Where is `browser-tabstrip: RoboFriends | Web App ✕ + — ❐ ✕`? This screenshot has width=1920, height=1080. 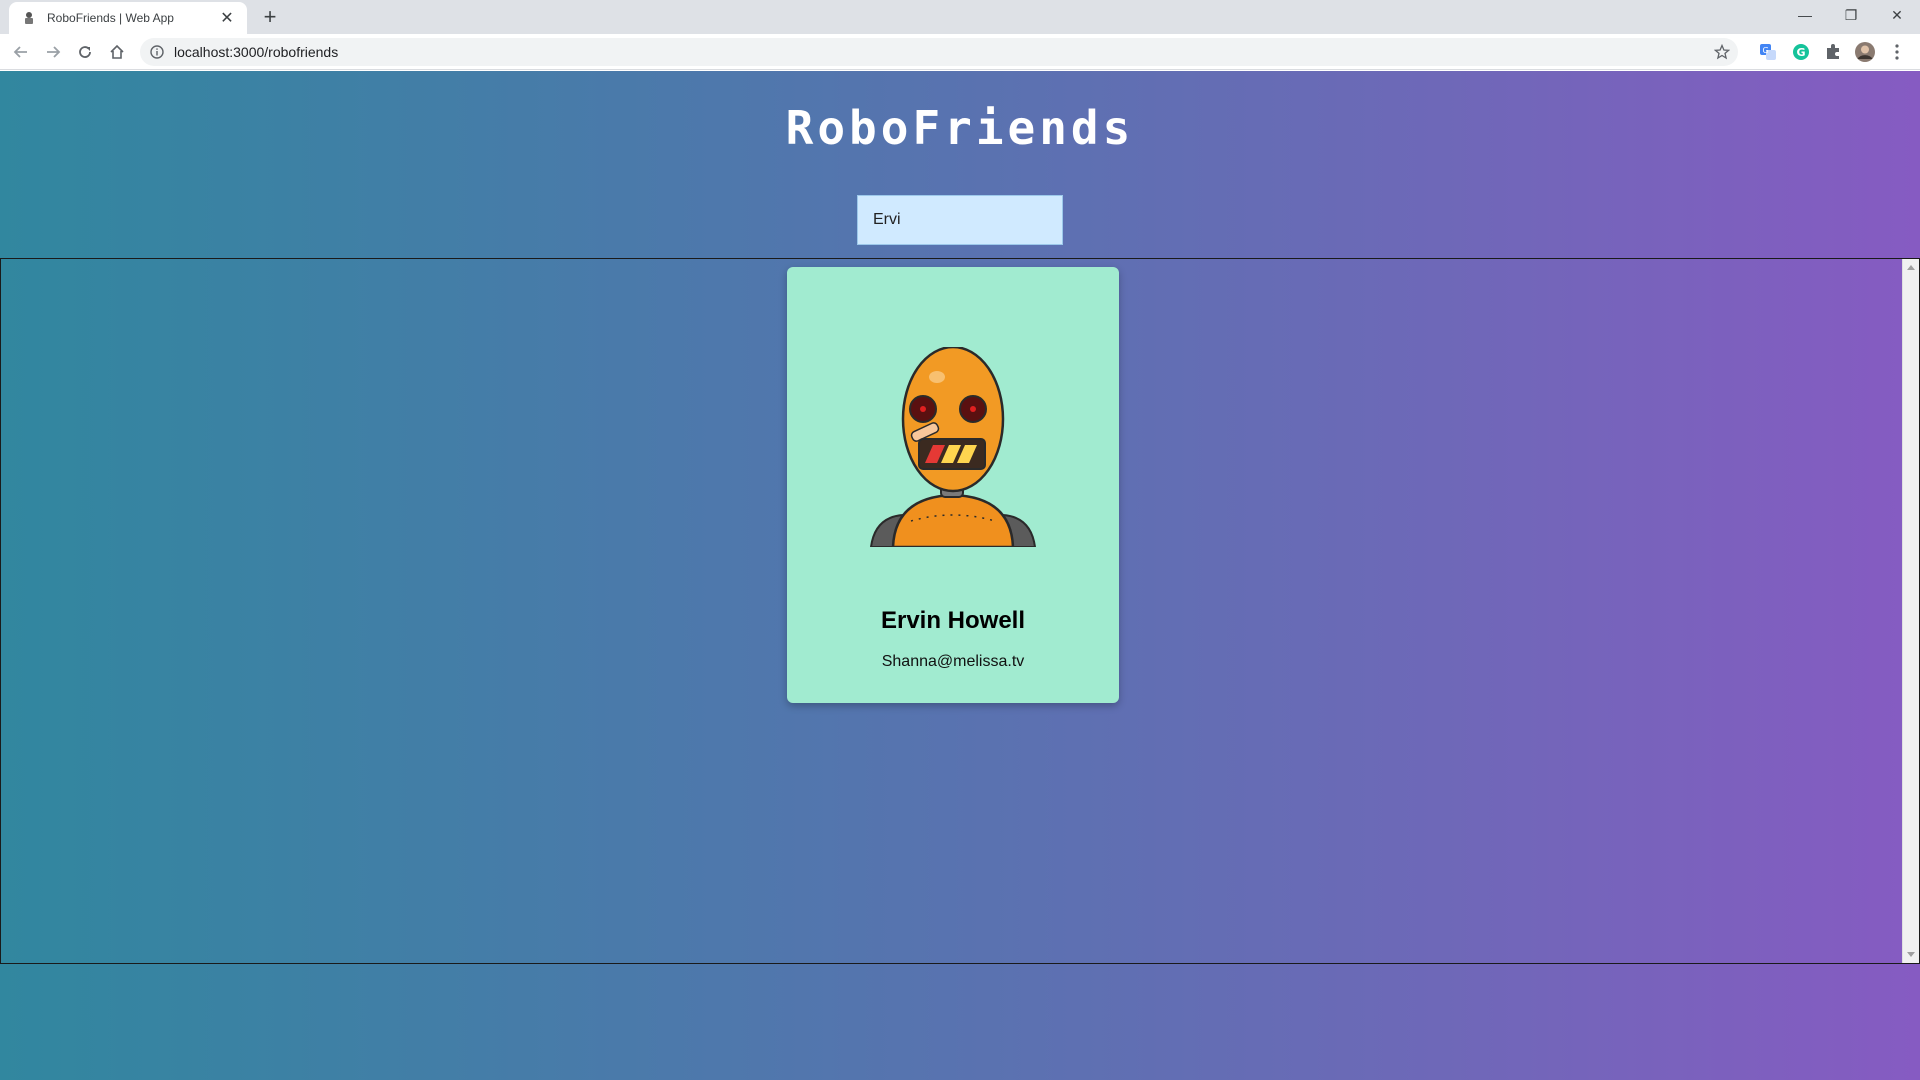 browser-tabstrip: RoboFriends | Web App ✕ + — ❐ ✕ is located at coordinates (960, 17).